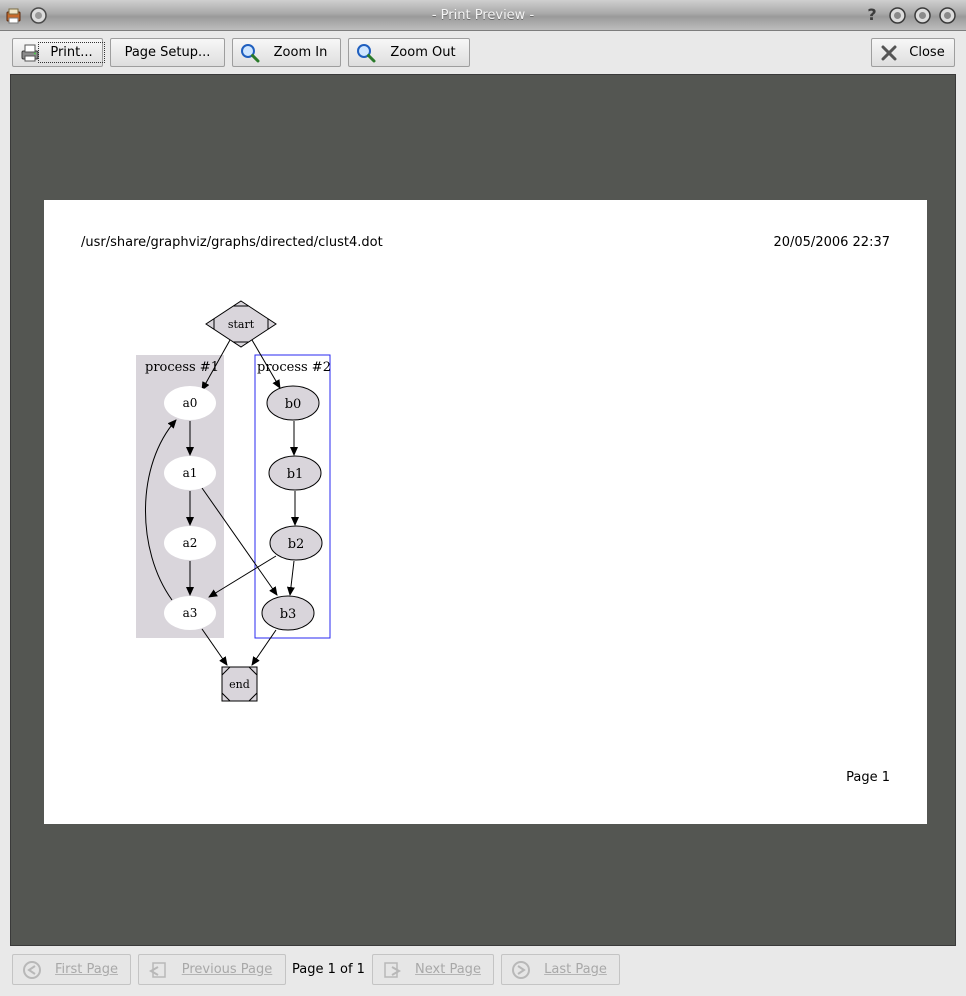 Image resolution: width=966 pixels, height=996 pixels. I want to click on page-indicator: Page 1 of 1, so click(328, 969).